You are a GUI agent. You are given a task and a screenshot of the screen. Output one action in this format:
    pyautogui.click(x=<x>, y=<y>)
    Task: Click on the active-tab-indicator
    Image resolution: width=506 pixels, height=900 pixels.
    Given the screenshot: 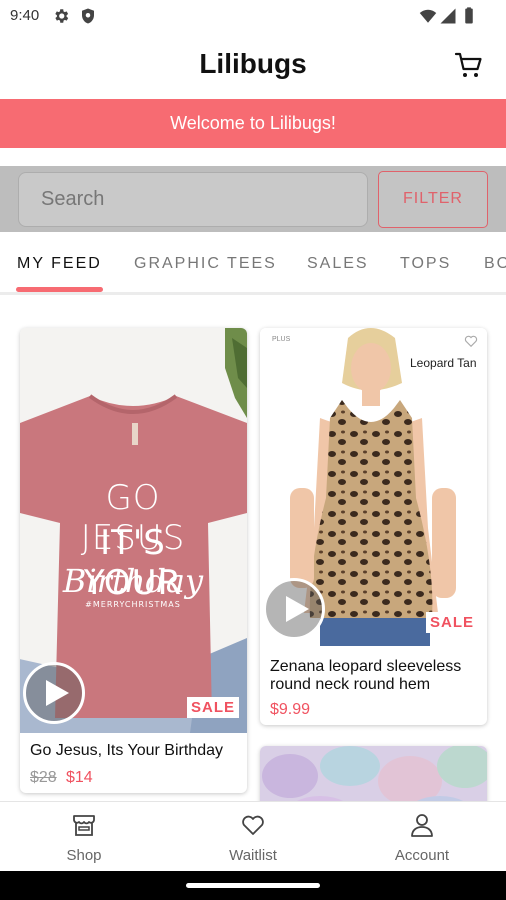 What is the action you would take?
    pyautogui.click(x=59, y=289)
    